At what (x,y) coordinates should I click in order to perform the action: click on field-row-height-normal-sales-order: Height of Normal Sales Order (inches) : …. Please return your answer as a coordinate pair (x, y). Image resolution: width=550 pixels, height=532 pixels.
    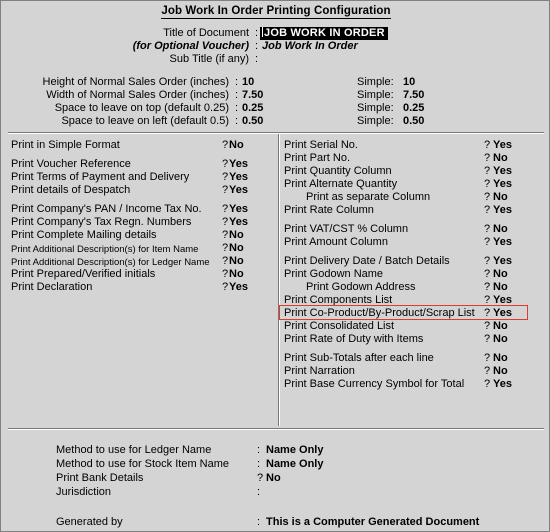
    Looking at the image, I should click on (275, 82).